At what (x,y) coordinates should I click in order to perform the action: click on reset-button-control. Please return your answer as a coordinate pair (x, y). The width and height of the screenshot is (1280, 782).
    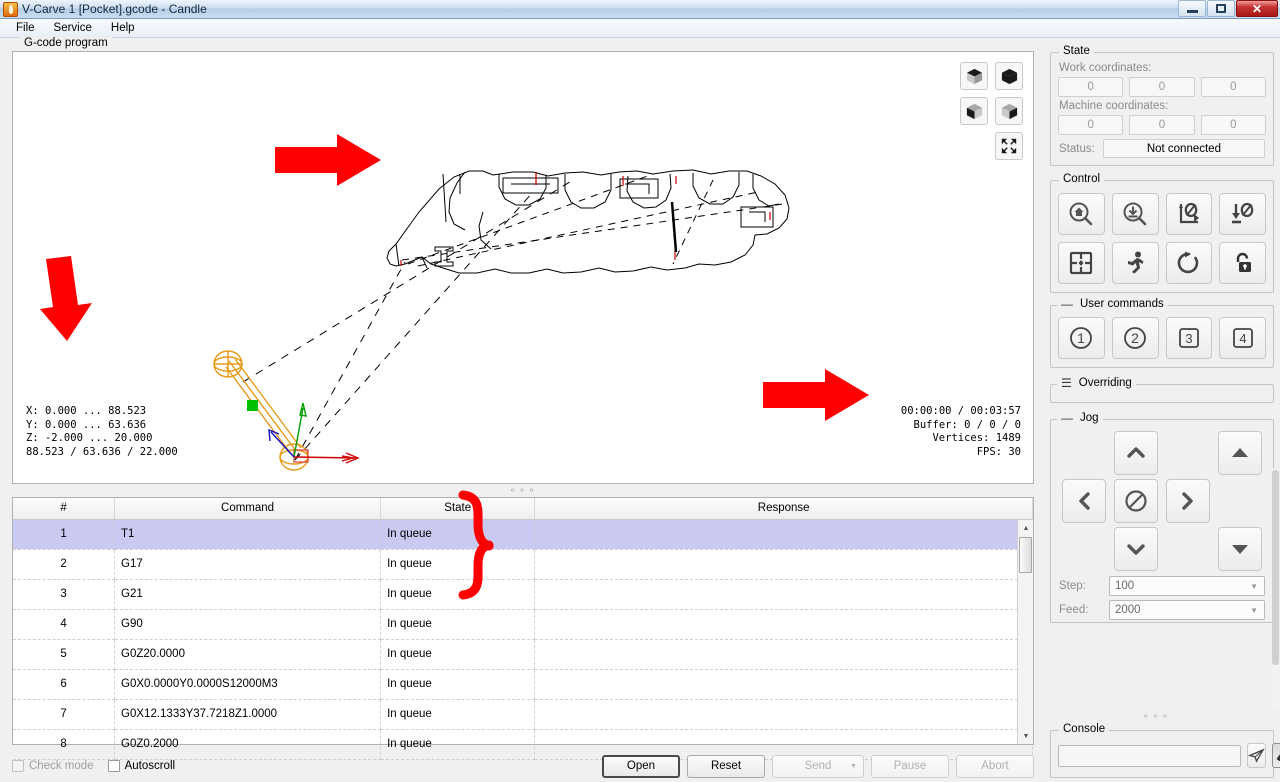
    Looking at the image, I should click on (1189, 263).